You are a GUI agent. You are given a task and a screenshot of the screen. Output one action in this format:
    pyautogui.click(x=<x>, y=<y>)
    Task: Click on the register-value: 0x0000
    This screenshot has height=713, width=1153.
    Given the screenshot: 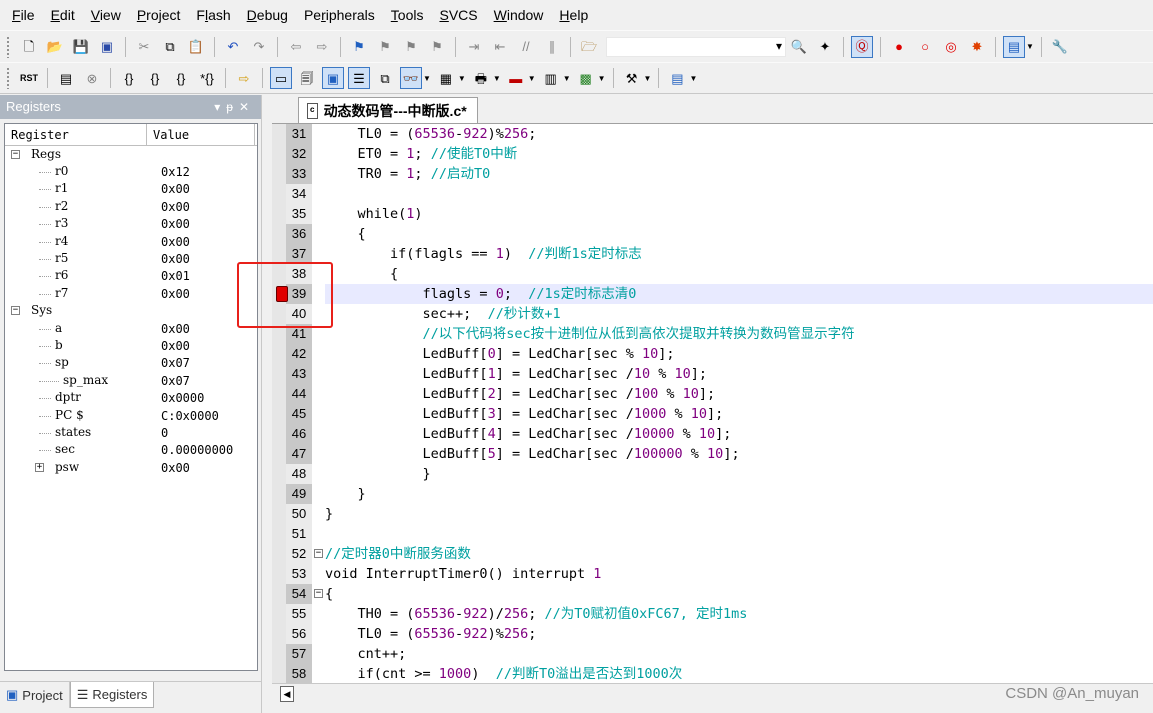 What is the action you would take?
    pyautogui.click(x=179, y=398)
    